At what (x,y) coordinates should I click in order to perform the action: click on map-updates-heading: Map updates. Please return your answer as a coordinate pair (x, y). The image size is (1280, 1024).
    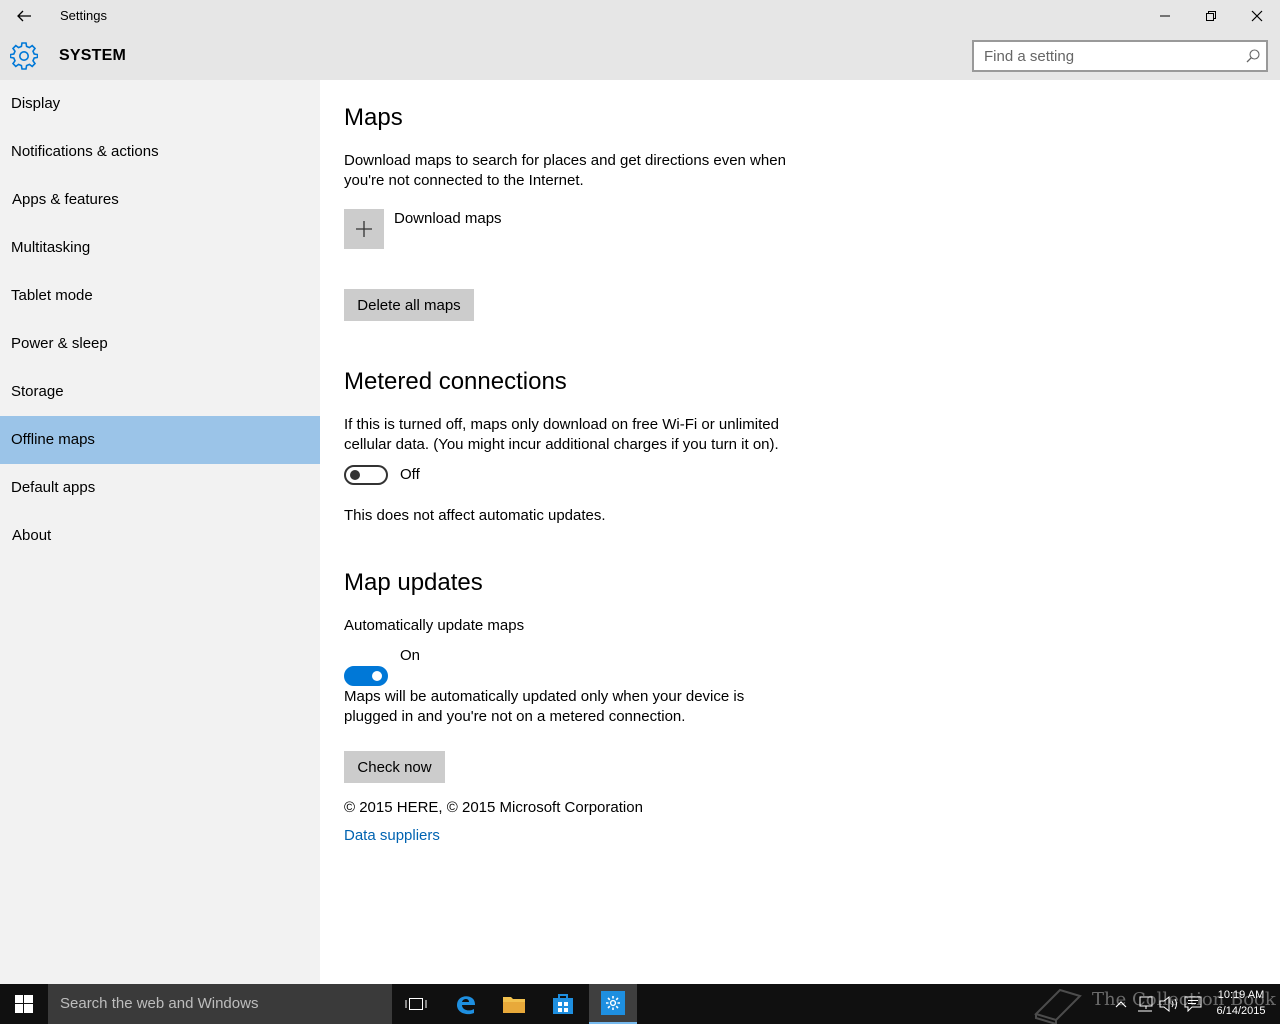
    Looking at the image, I should click on (413, 582).